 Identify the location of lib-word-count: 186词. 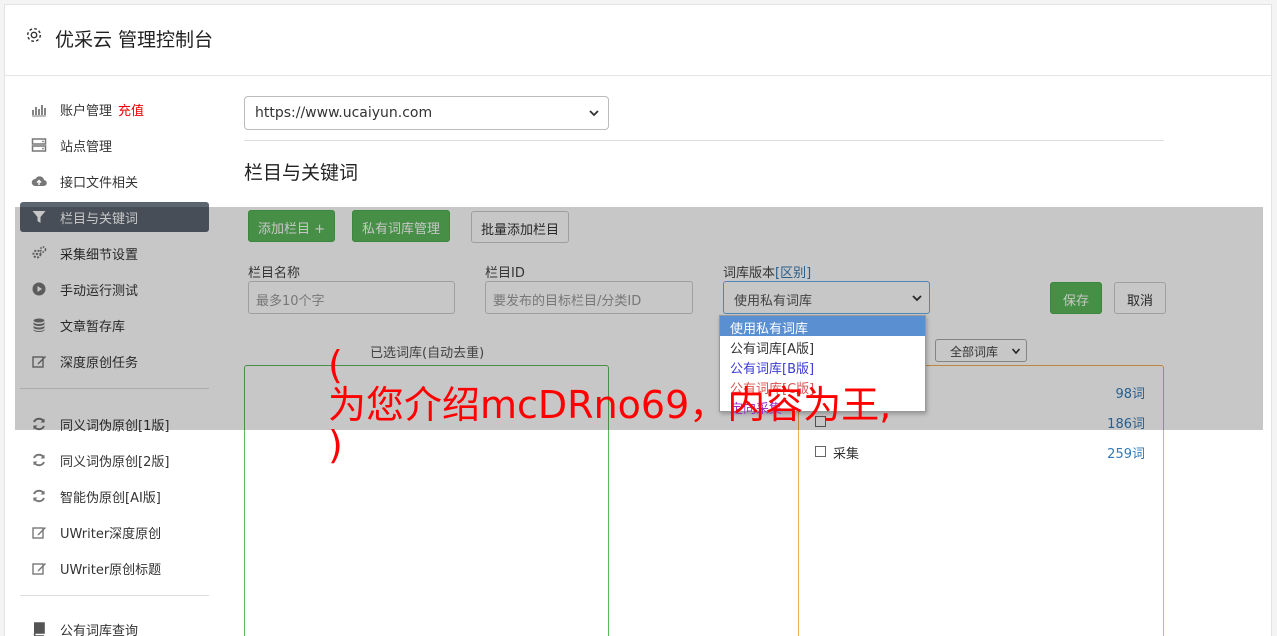
(1126, 424).